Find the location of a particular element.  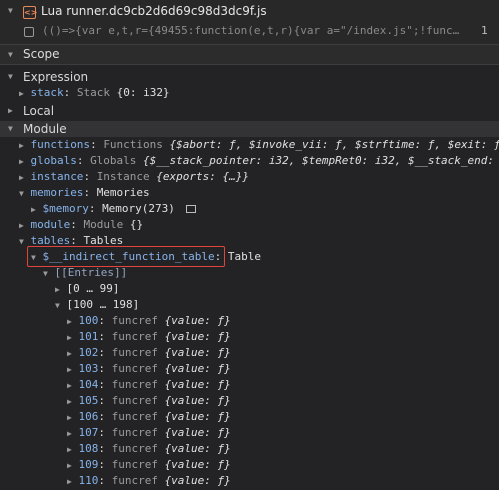

value-type: Module is located at coordinates (103, 224).